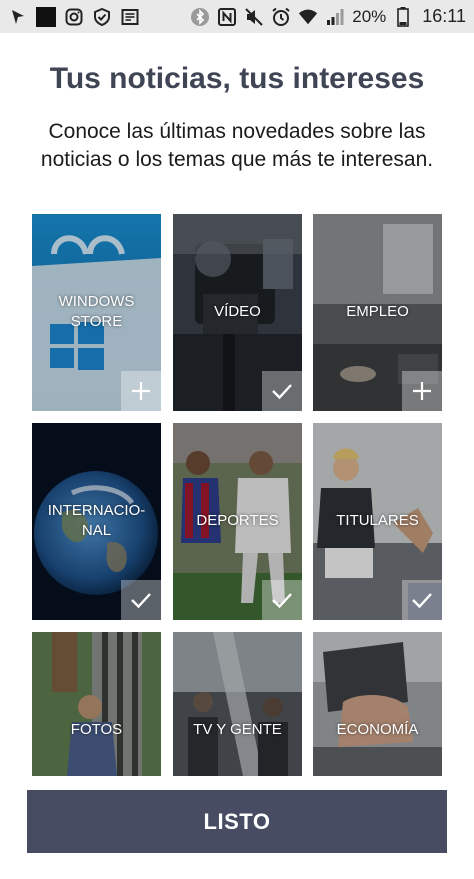  What do you see at coordinates (308, 17) in the screenshot?
I see `wifi-icon` at bounding box center [308, 17].